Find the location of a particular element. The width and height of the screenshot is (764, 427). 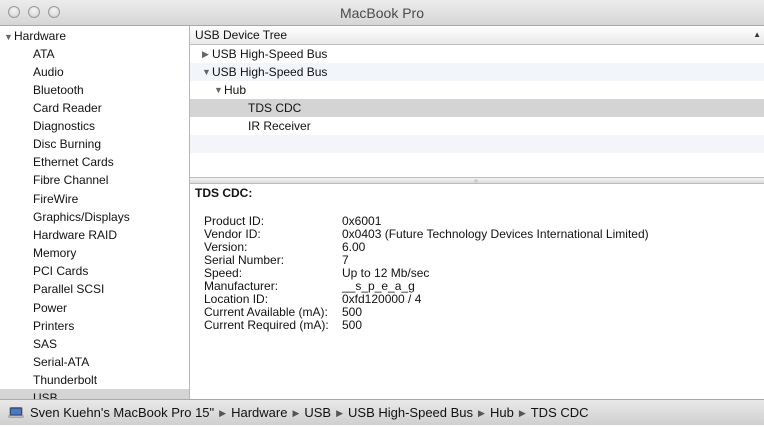

sidebar-item-label: PCI Cards is located at coordinates (61, 271).